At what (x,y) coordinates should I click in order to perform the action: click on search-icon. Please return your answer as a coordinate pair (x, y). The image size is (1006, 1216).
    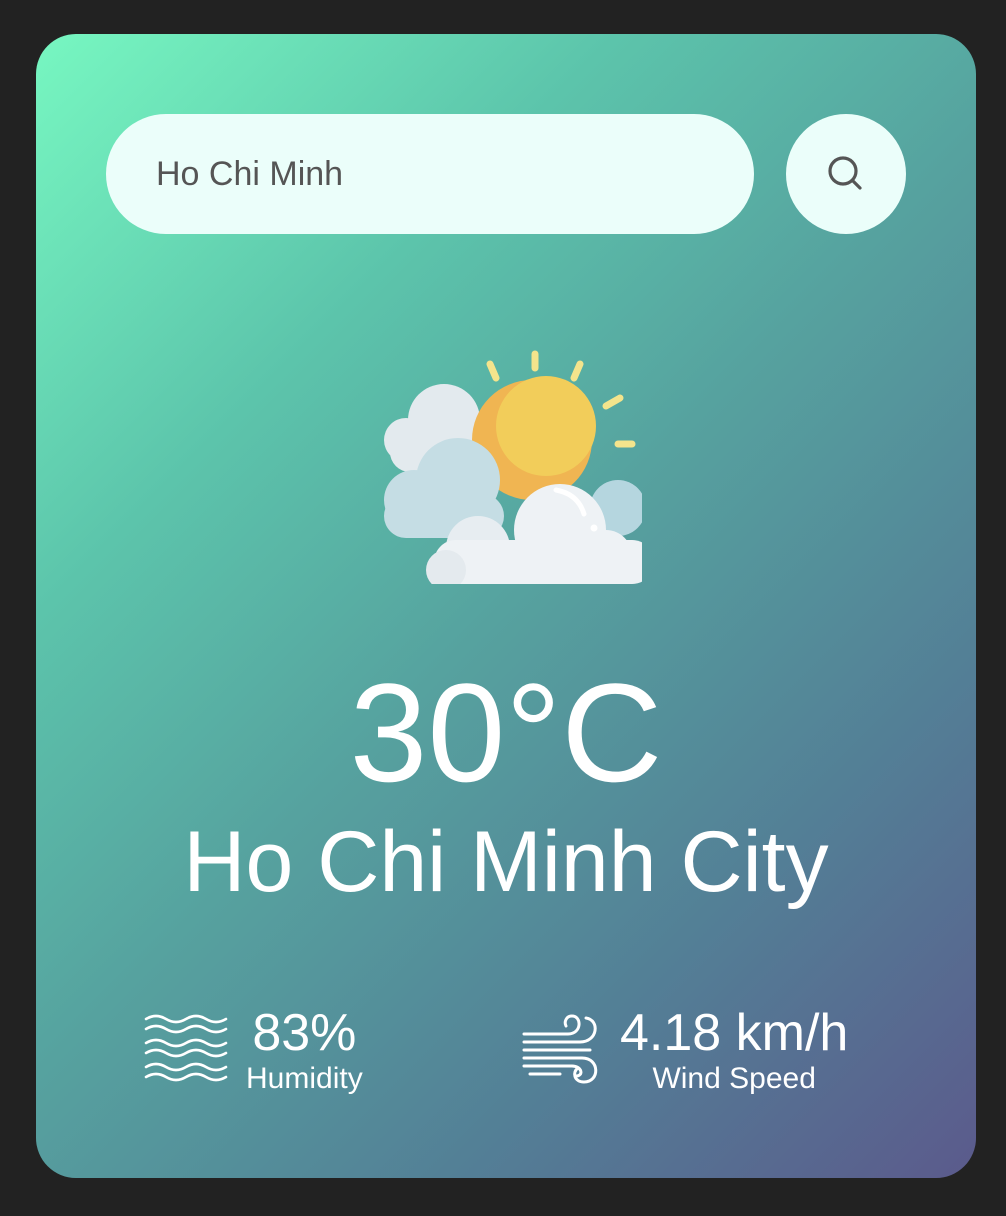
    Looking at the image, I should click on (845, 173).